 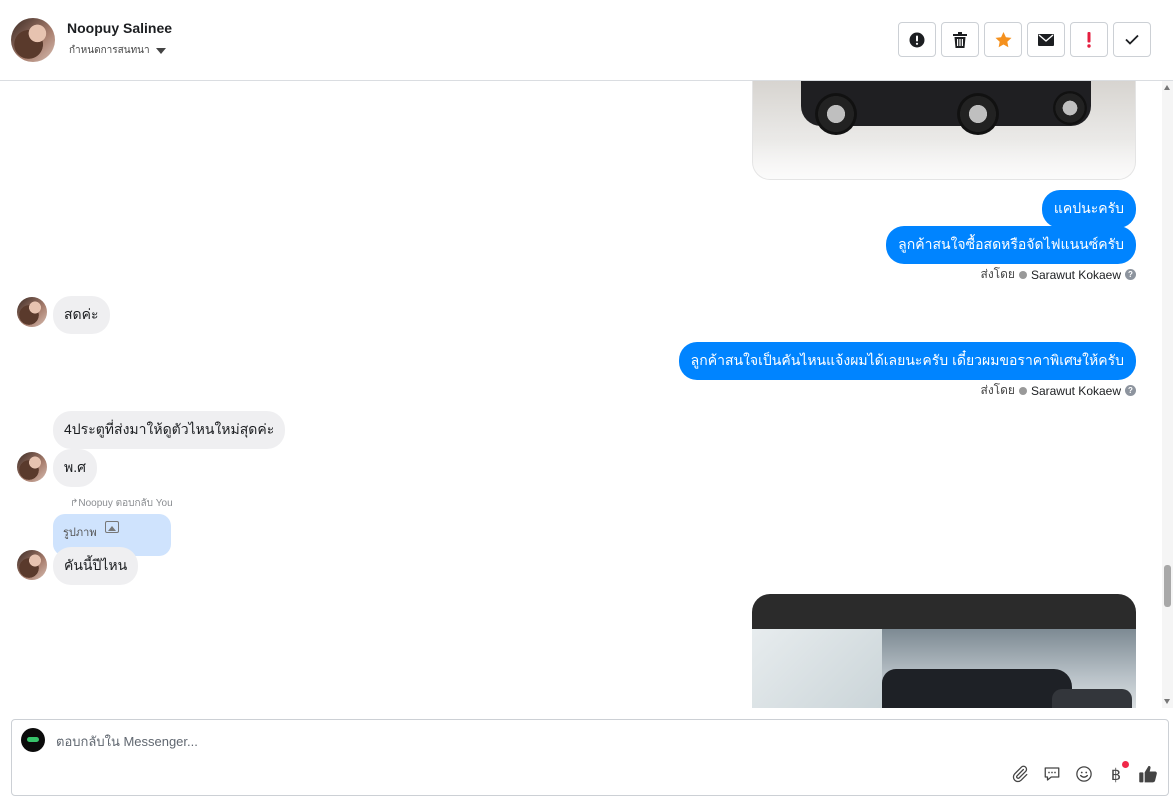 I want to click on saved-replies-button, so click(x=1052, y=774).